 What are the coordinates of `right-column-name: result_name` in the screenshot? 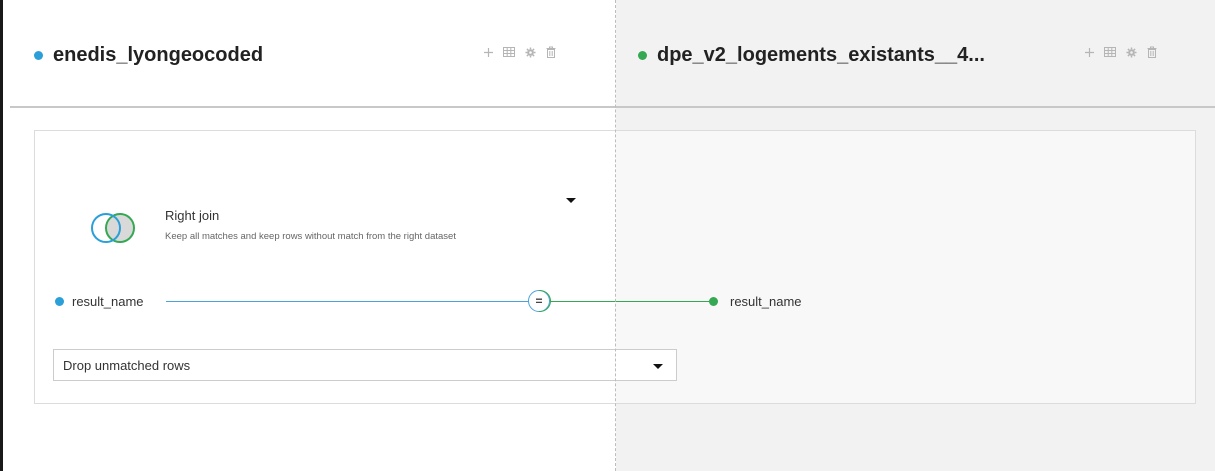 It's located at (766, 301).